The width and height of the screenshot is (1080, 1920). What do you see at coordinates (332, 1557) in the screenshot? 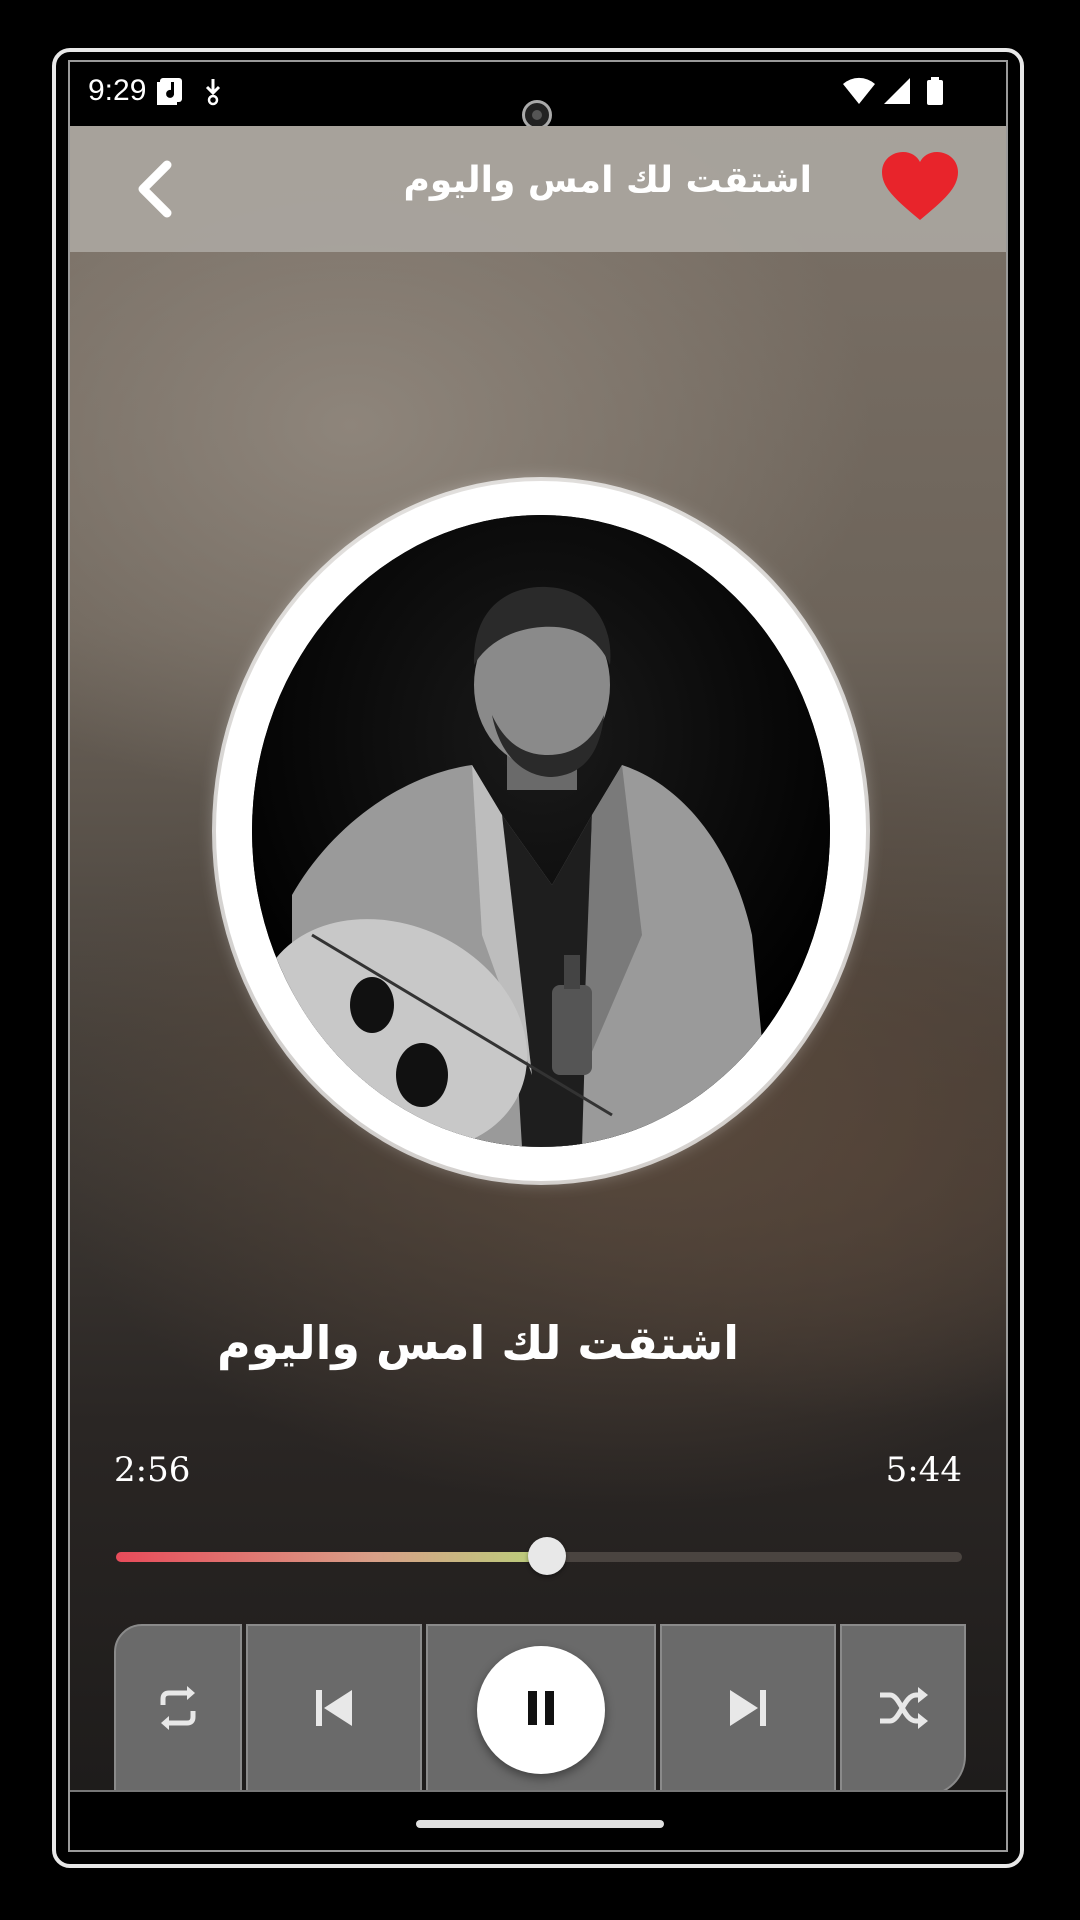
I see `seek-bar-progress` at bounding box center [332, 1557].